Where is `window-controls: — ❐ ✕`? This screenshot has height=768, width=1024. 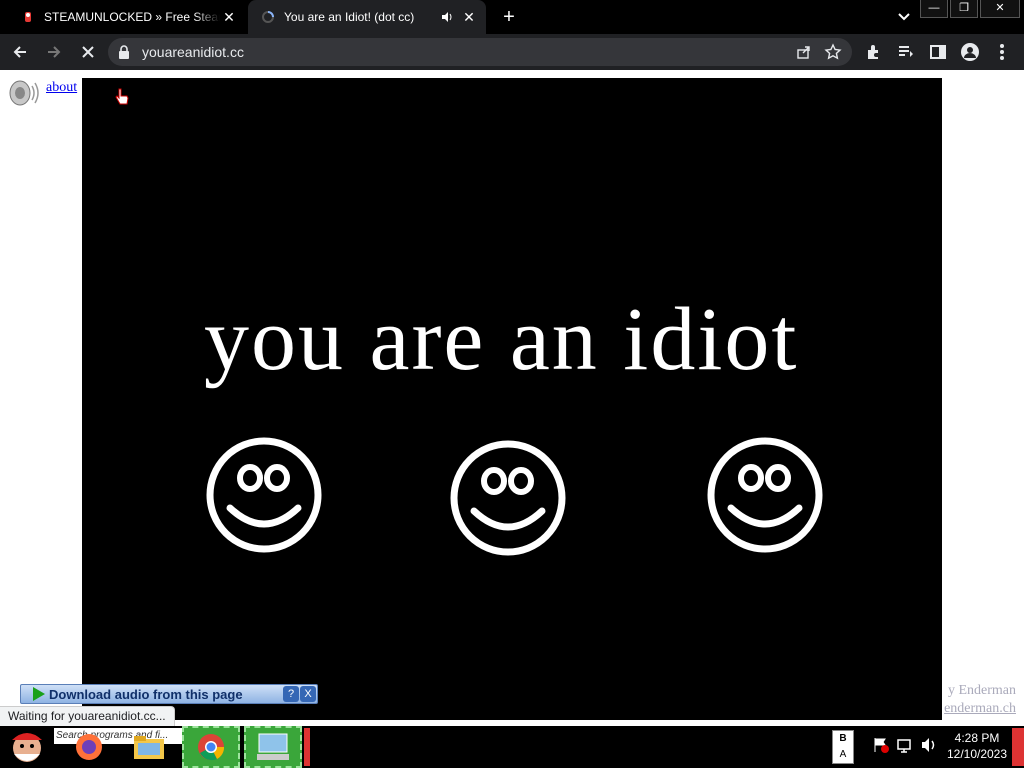 window-controls: — ❐ ✕ is located at coordinates (969, 9).